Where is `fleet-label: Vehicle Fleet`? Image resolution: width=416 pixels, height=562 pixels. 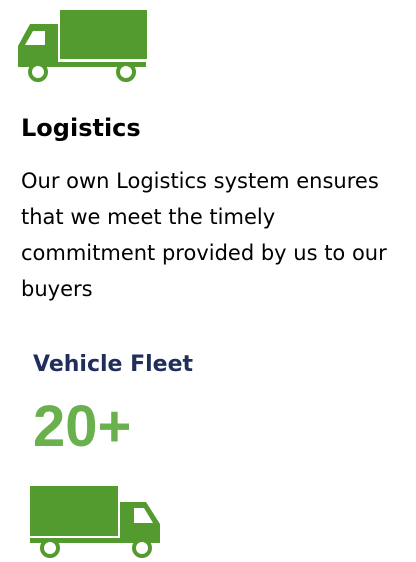 fleet-label: Vehicle Fleet is located at coordinates (113, 364).